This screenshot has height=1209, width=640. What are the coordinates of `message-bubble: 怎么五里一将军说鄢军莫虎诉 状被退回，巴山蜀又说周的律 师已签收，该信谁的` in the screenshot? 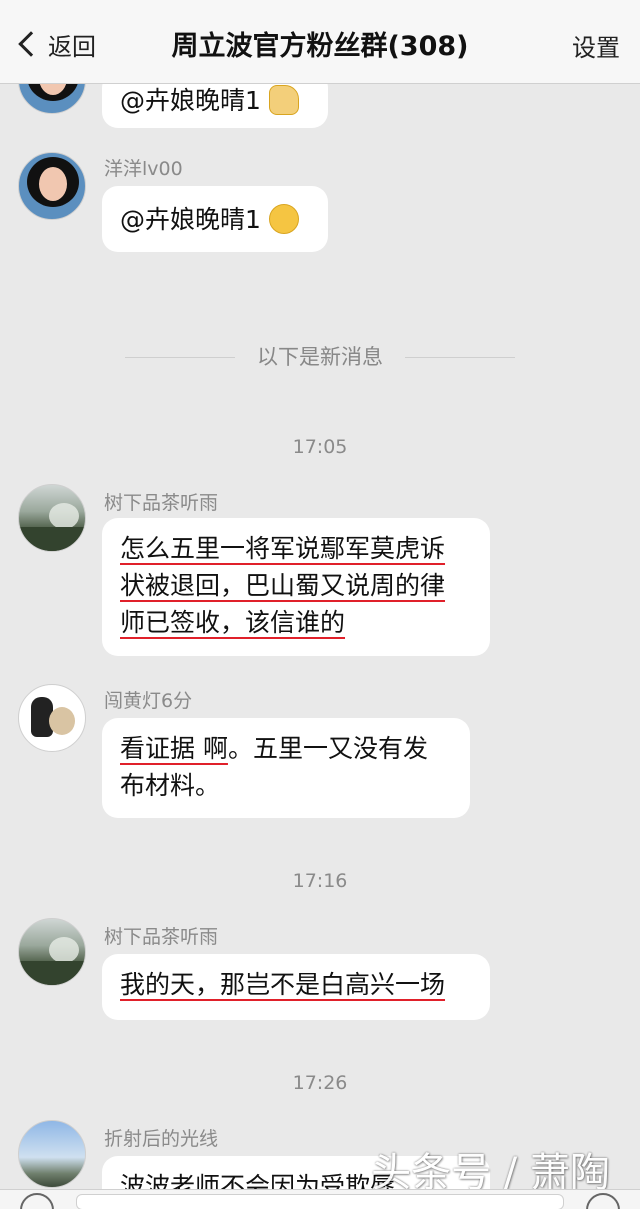 It's located at (296, 587).